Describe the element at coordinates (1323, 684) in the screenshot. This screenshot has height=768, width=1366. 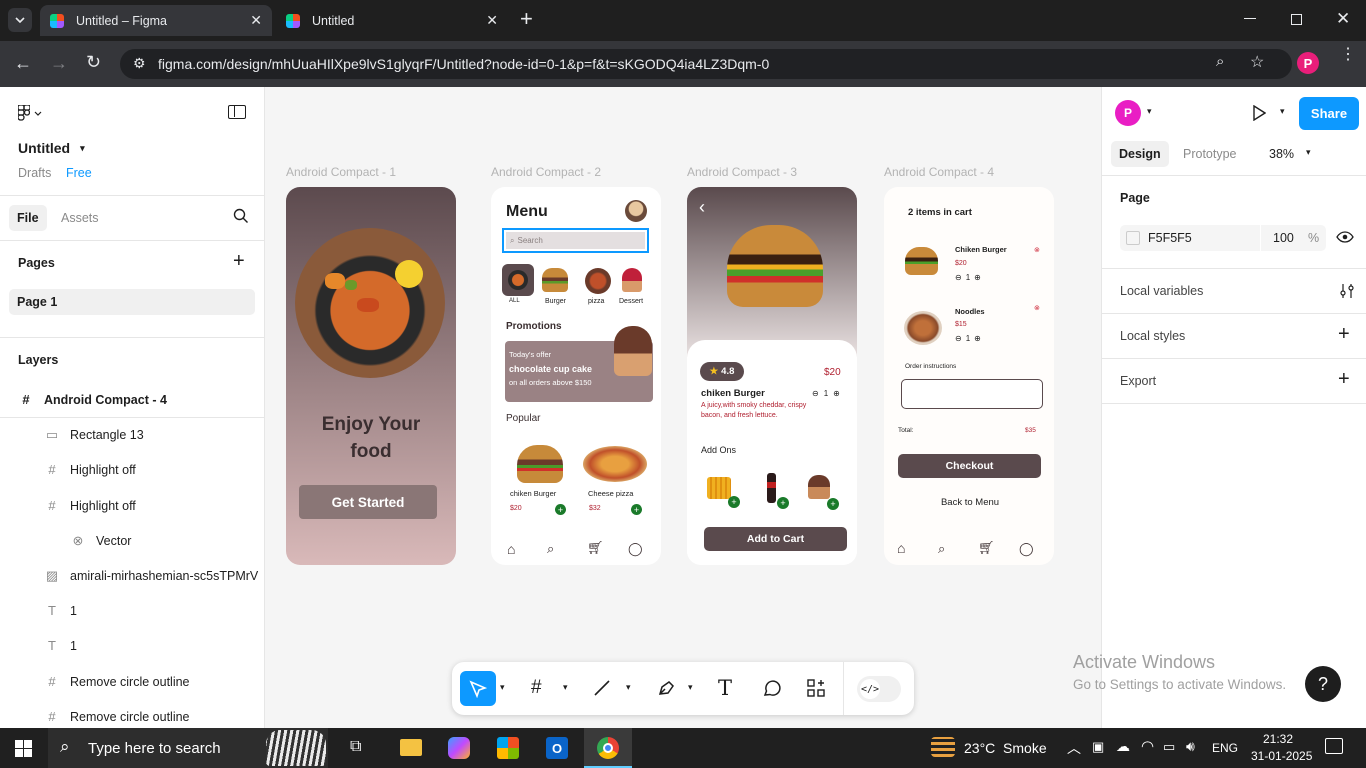
I see `help-button: ?` at that location.